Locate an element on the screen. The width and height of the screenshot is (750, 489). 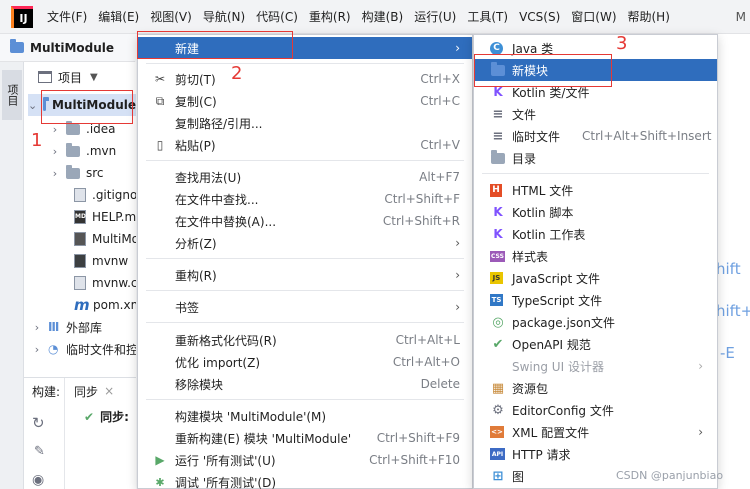
sync-status-row: ✔ 同步: is located at coordinates (106, 416).